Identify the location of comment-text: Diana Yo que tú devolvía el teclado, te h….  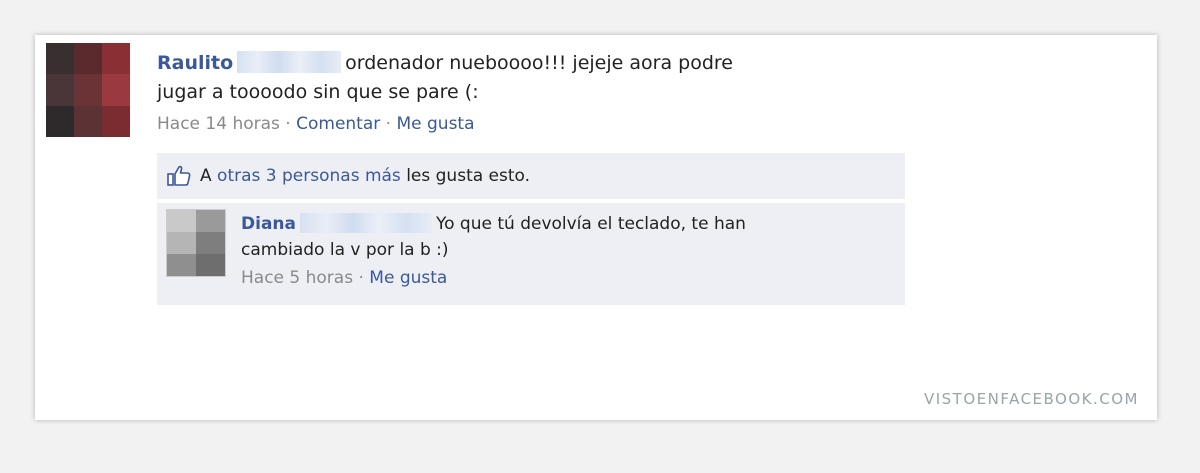
(561, 224).